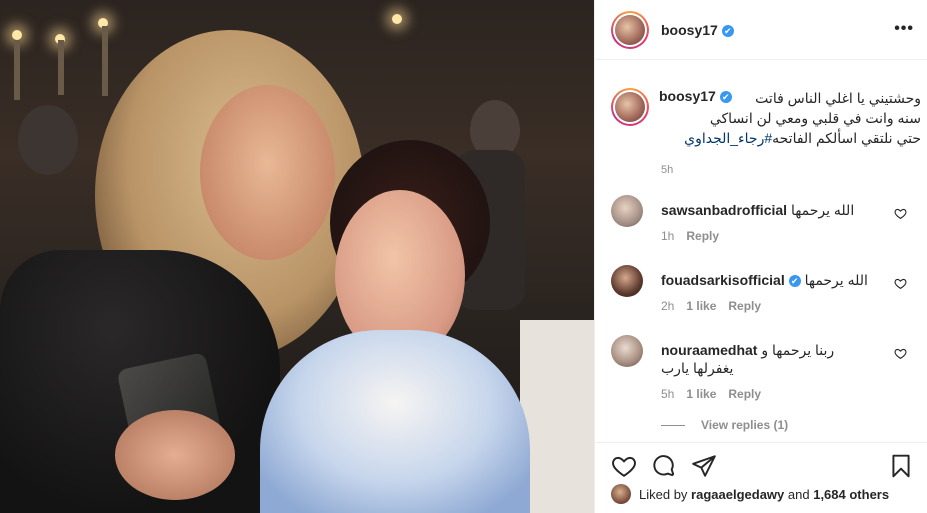 Image resolution: width=927 pixels, height=513 pixels. Describe the element at coordinates (724, 210) in the screenshot. I see `commenter-username: sawsanbadrofficial` at that location.